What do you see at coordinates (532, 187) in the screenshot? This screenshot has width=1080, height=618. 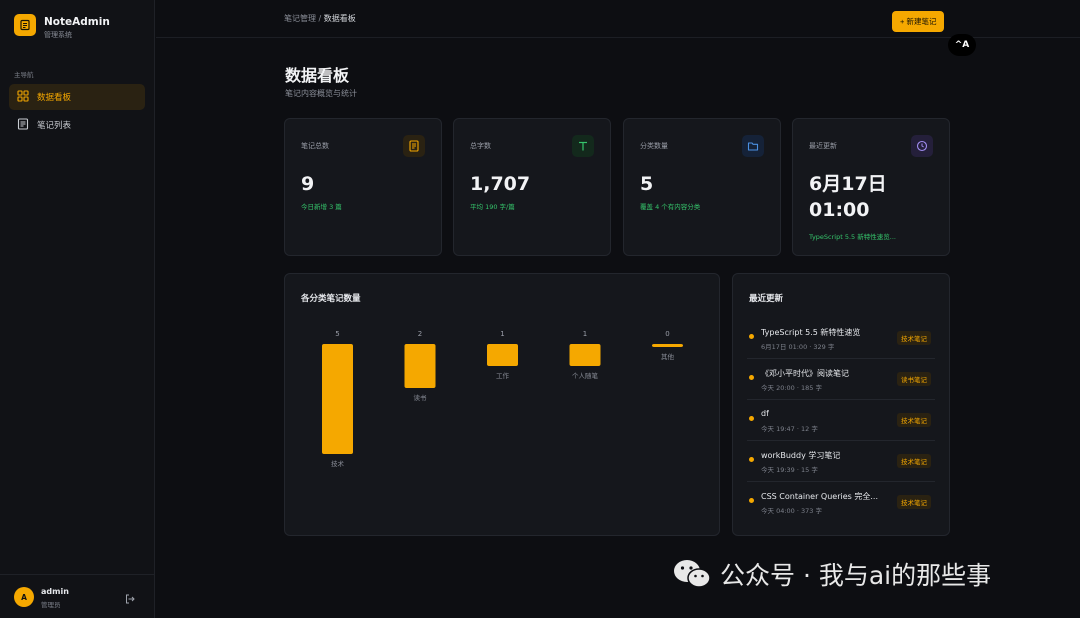 I see `stat-card-words: 总字数 1,707 平均 190 字/篇` at bounding box center [532, 187].